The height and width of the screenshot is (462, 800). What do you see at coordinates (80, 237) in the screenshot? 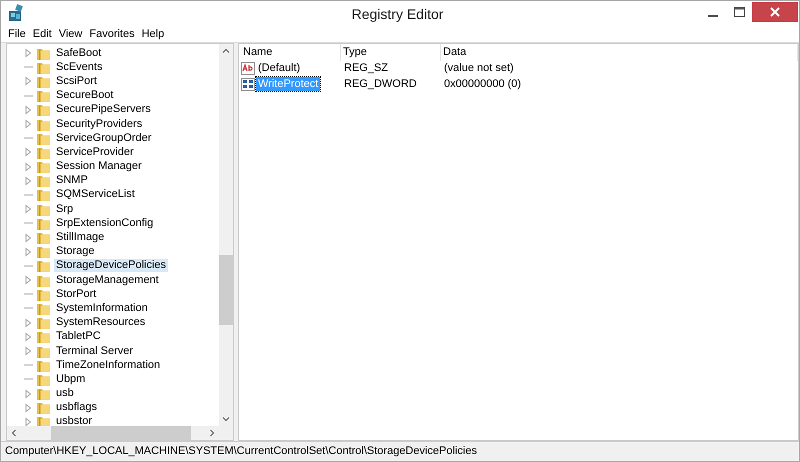
I see `tree-item: StillImage` at bounding box center [80, 237].